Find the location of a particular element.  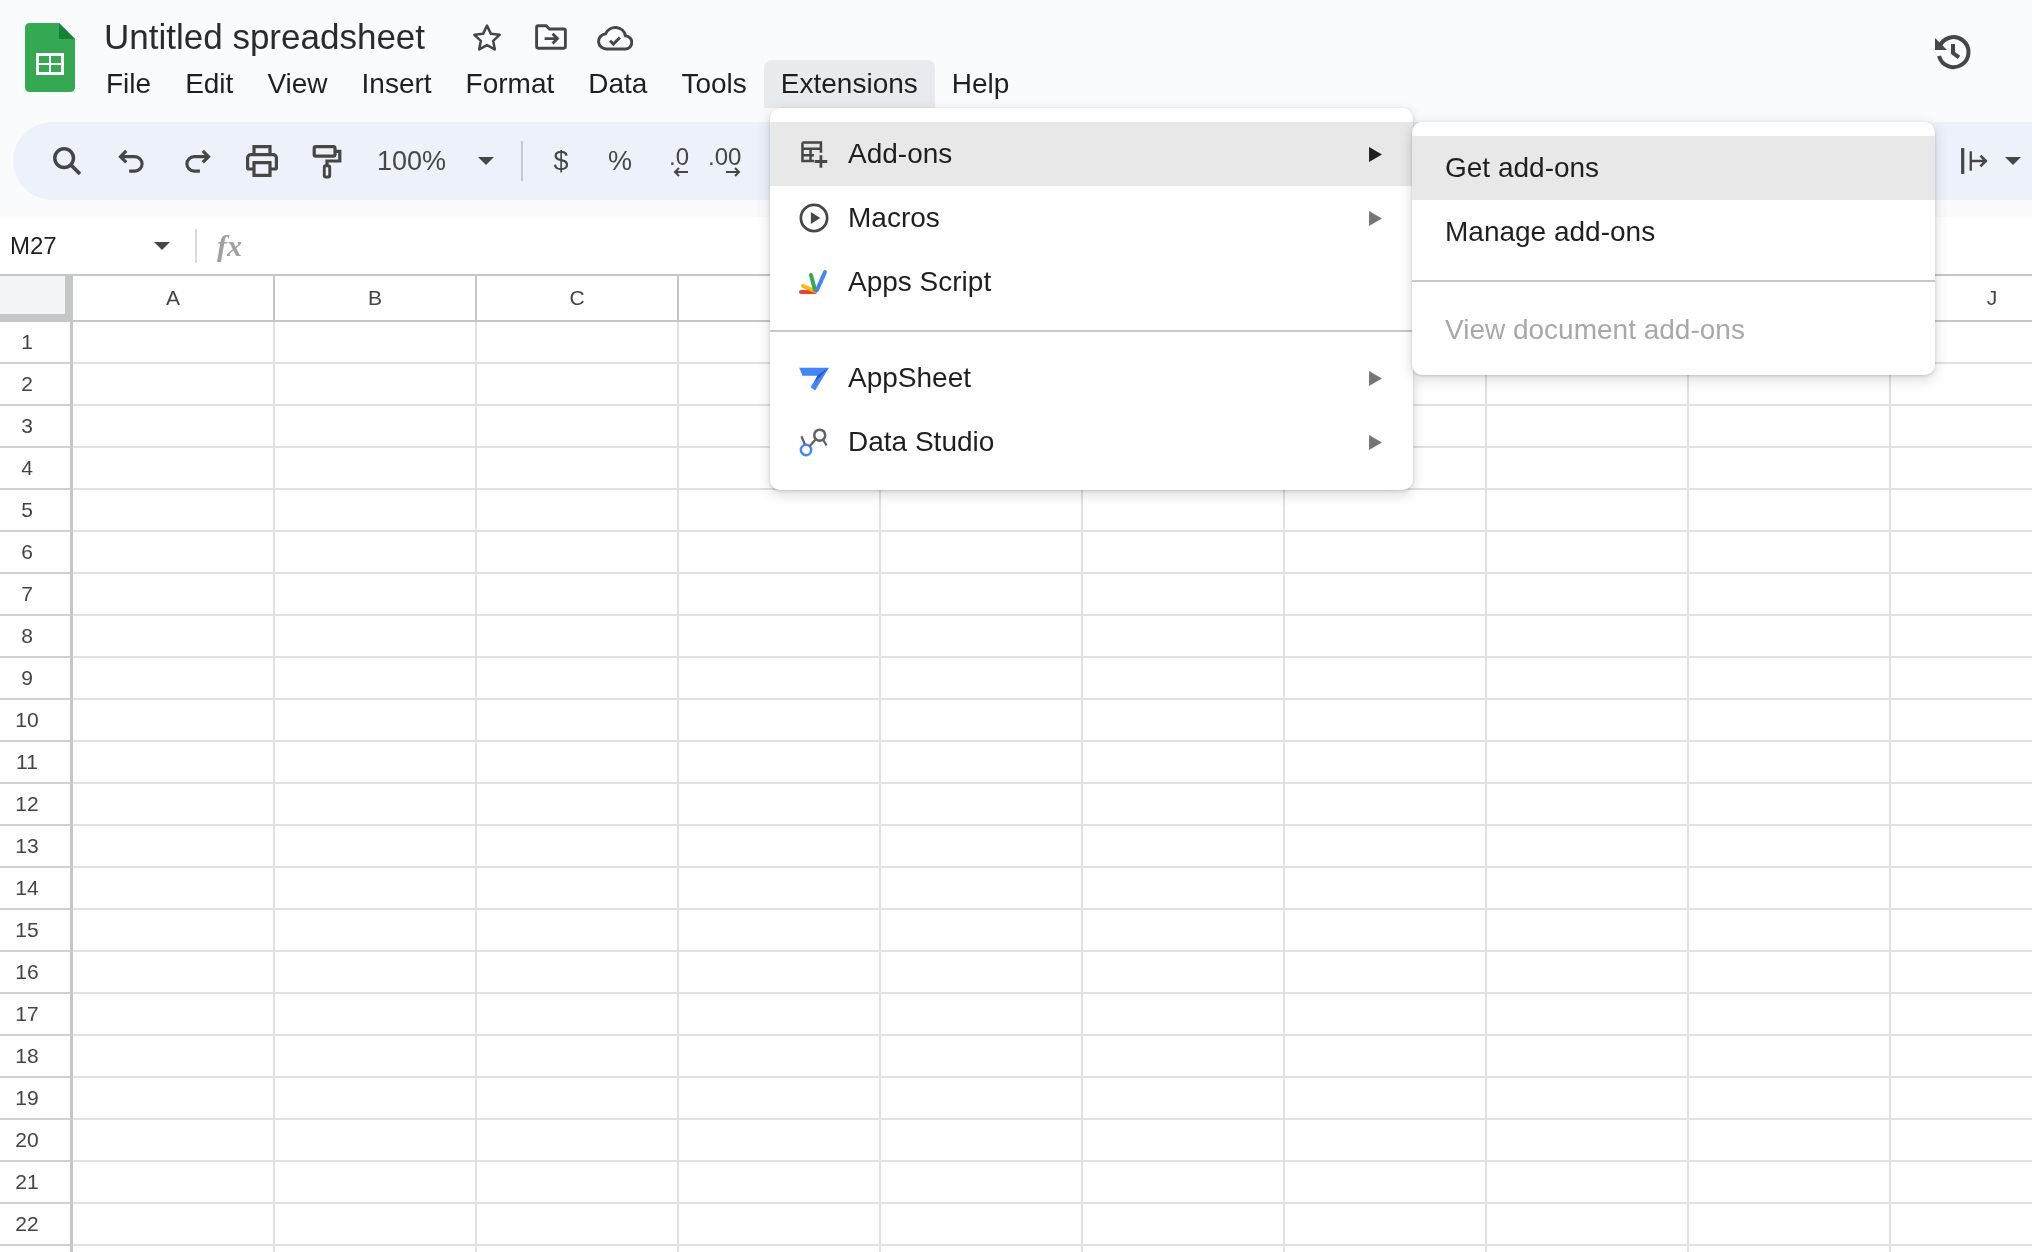

menu-bar-item: Format is located at coordinates (510, 84).